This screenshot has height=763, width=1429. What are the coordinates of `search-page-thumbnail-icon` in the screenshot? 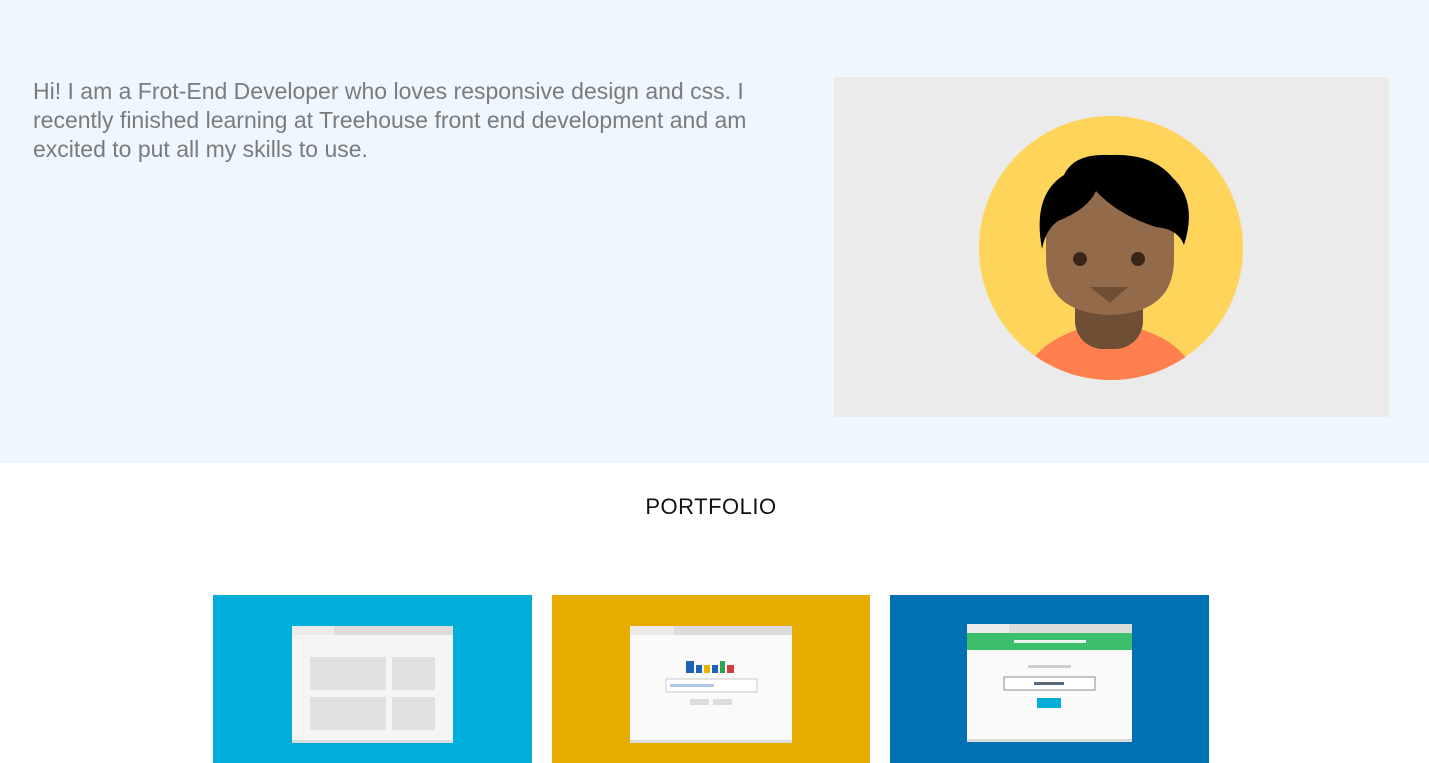 It's located at (711, 679).